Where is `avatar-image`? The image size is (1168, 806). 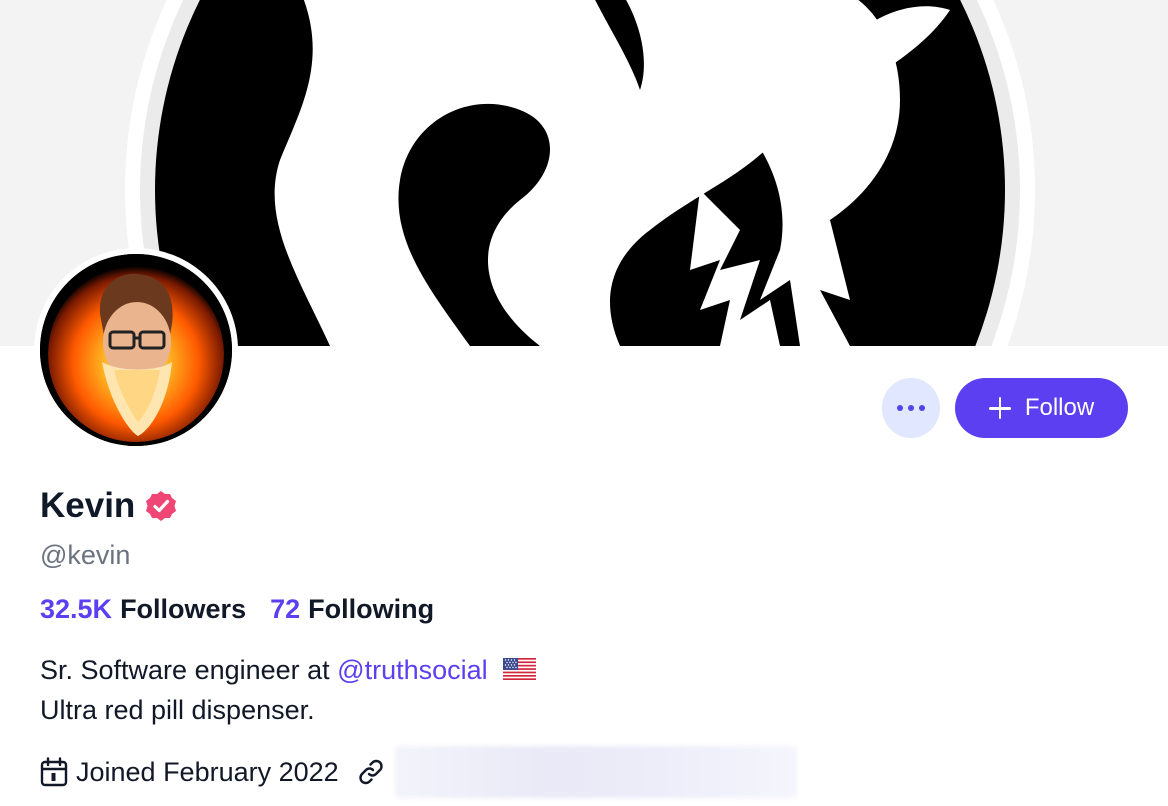 avatar-image is located at coordinates (136, 350).